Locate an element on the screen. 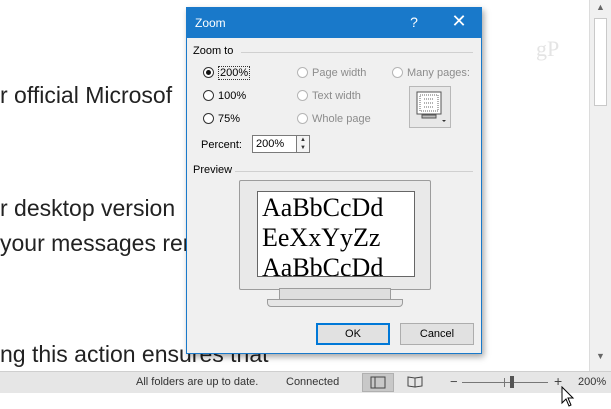  radio-page-width: Page width is located at coordinates (331, 73).